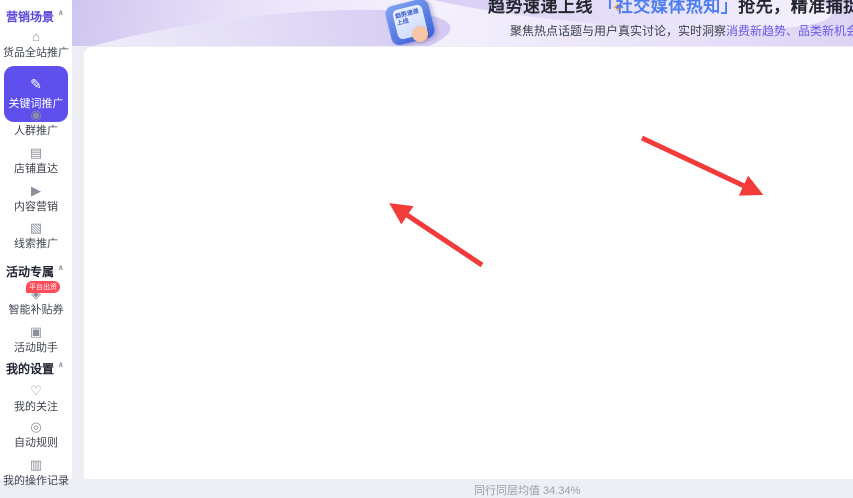 The image size is (853, 498). I want to click on sidebar-item-storewide-promo: ⌂ 货品全站推广, so click(36, 45).